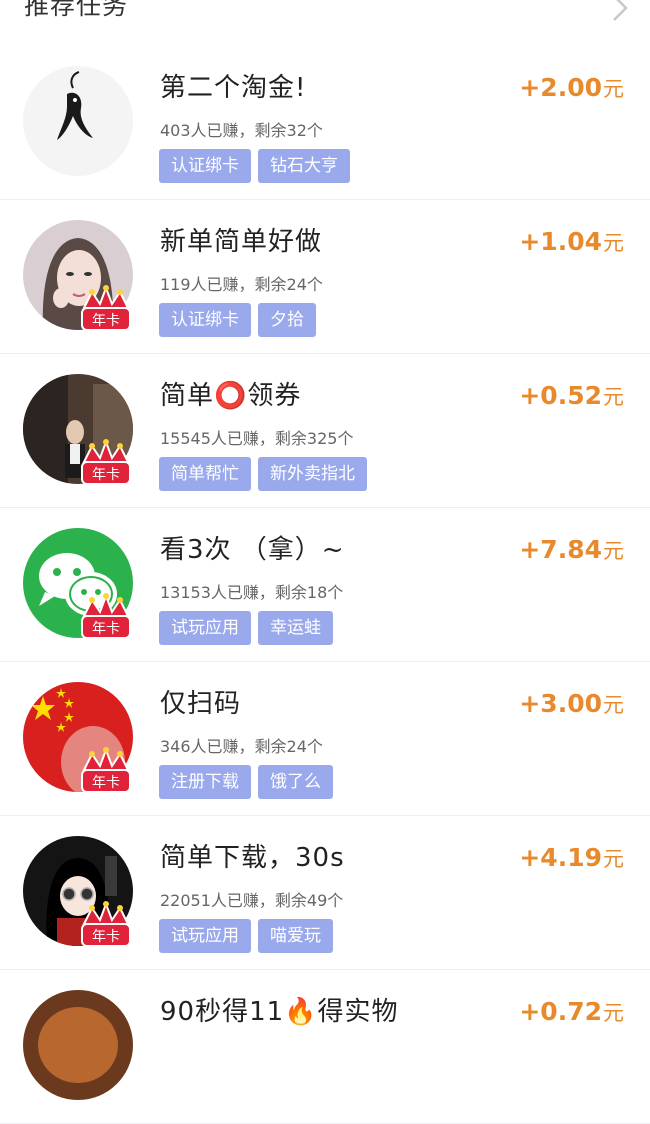 The width and height of the screenshot is (650, 1124). I want to click on task-meta: 13153人已赚，剩余18个, so click(252, 592).